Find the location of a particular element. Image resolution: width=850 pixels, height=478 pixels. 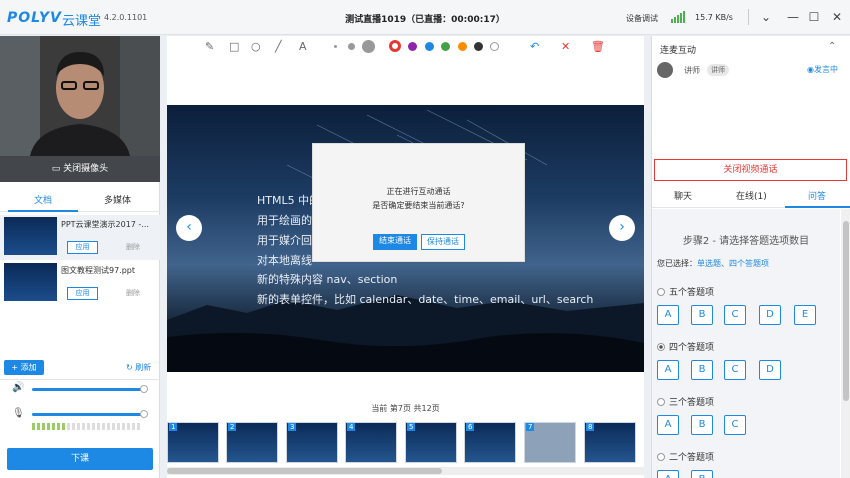

refresh-label: 刷新 is located at coordinates (143, 367).